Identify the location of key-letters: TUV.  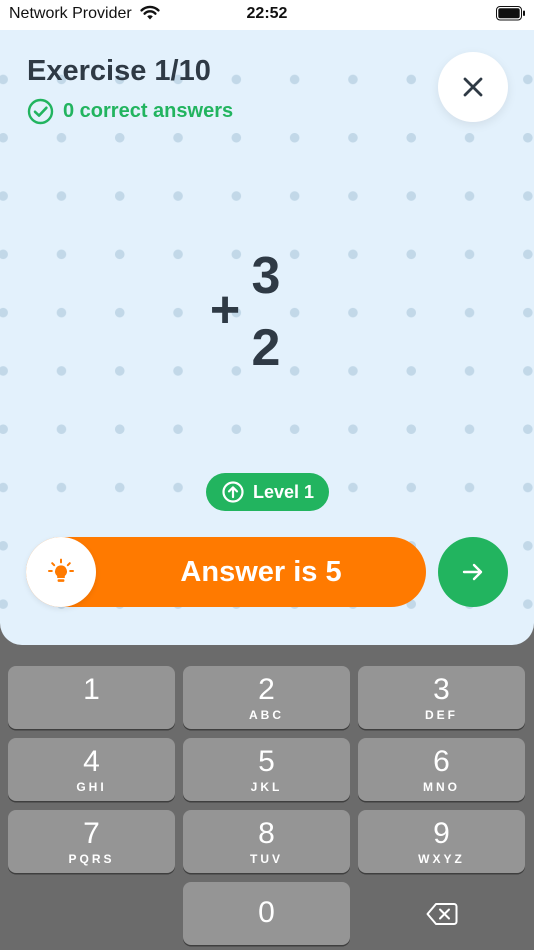
(266, 859).